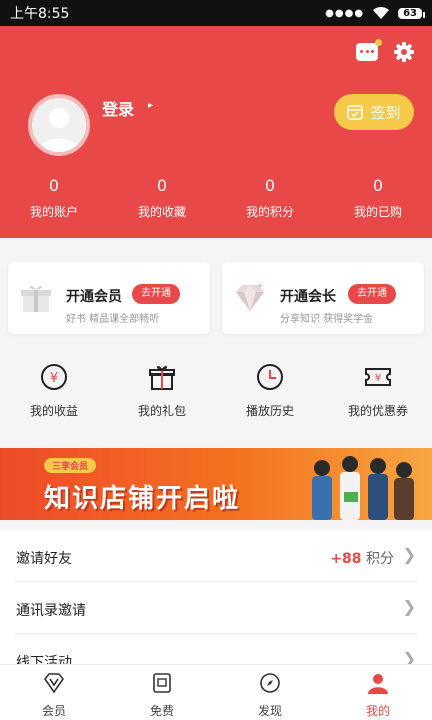 The image size is (432, 720). I want to click on stat-label: 我的收藏, so click(161, 212).